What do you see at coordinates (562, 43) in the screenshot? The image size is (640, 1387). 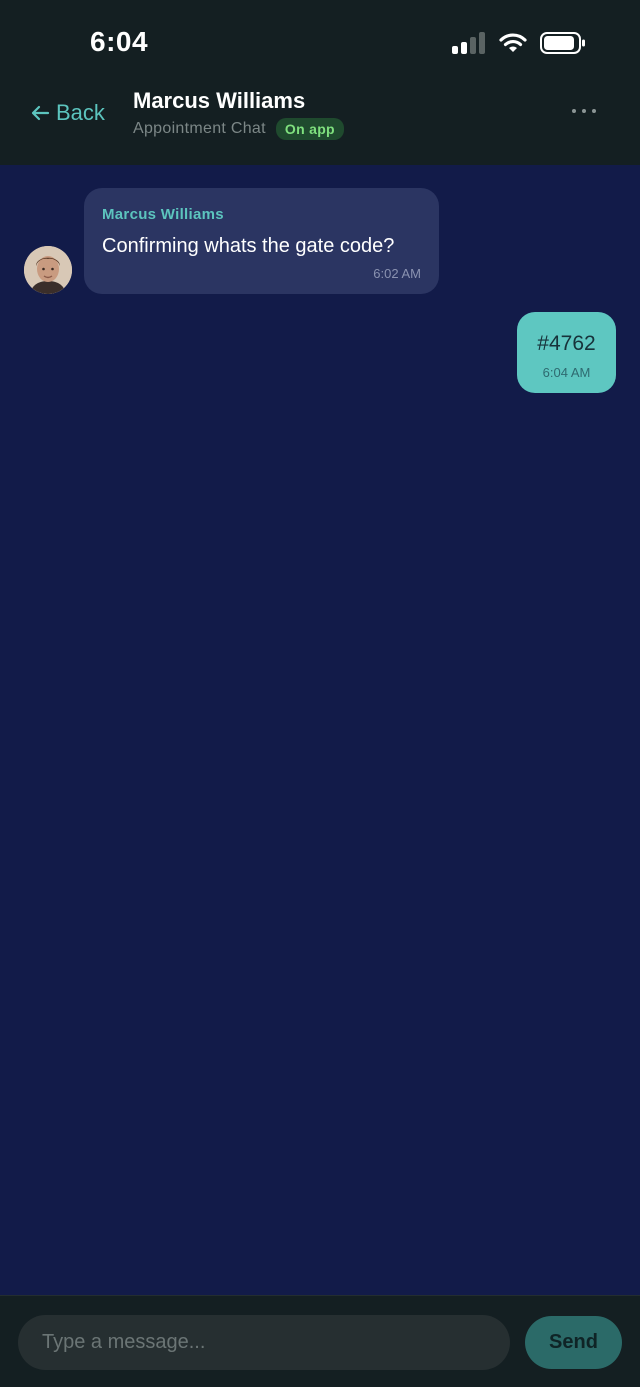 I see `battery-icon` at bounding box center [562, 43].